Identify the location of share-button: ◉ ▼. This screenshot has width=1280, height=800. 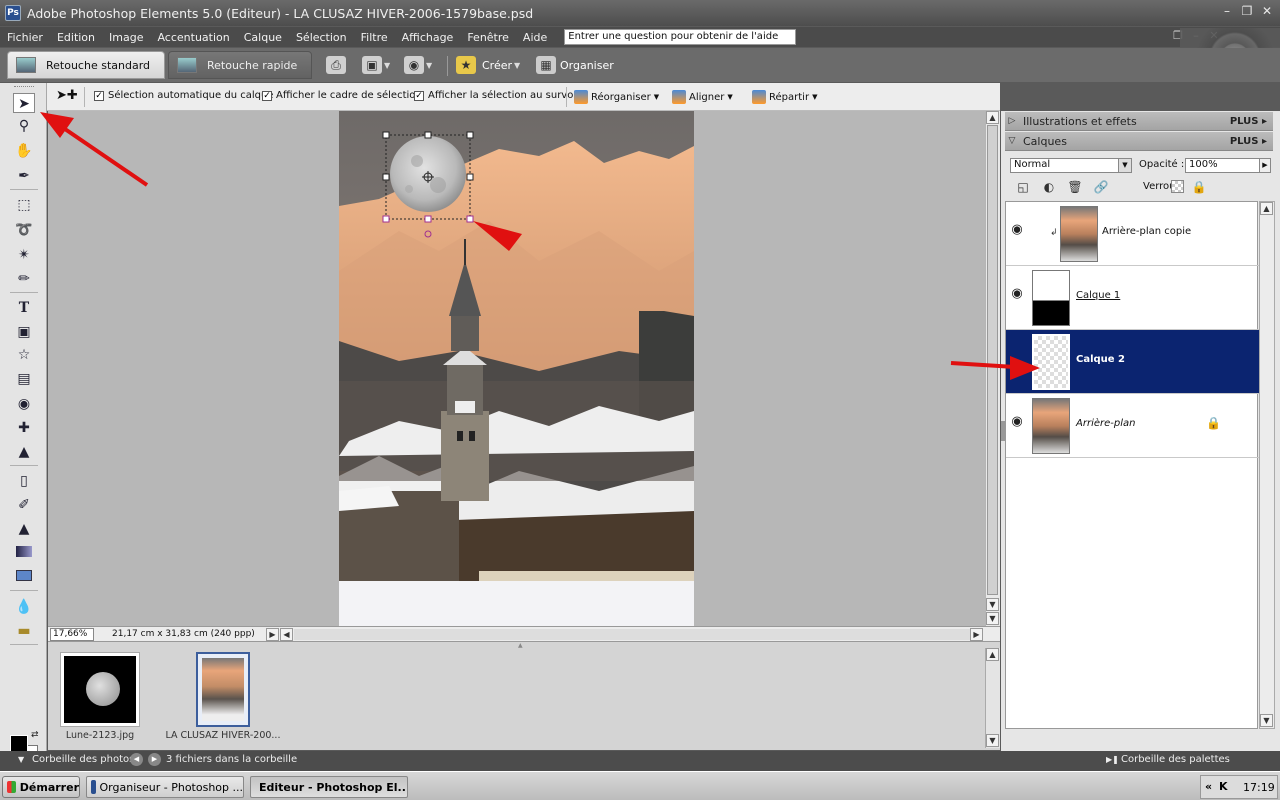
(418, 65).